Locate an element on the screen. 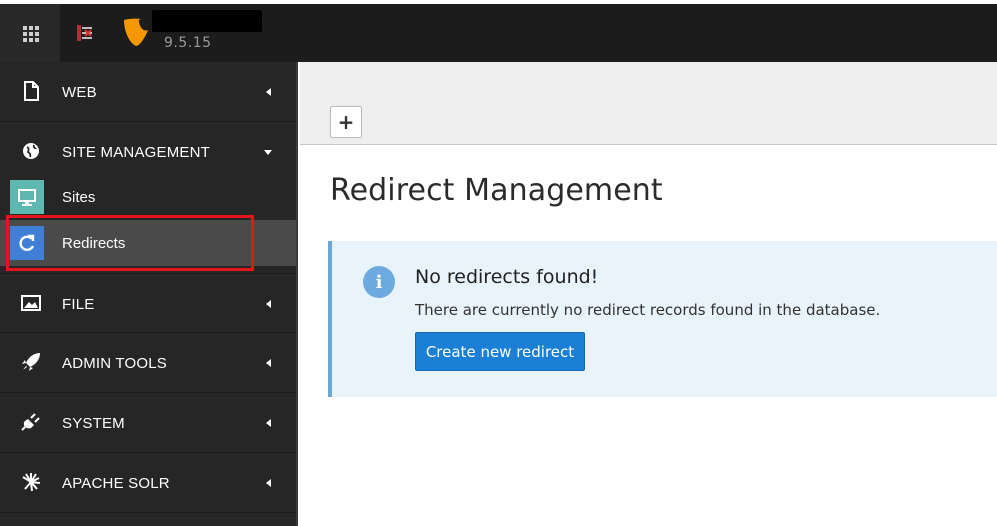 The width and height of the screenshot is (997, 526). apps-grid-icon is located at coordinates (31, 34).